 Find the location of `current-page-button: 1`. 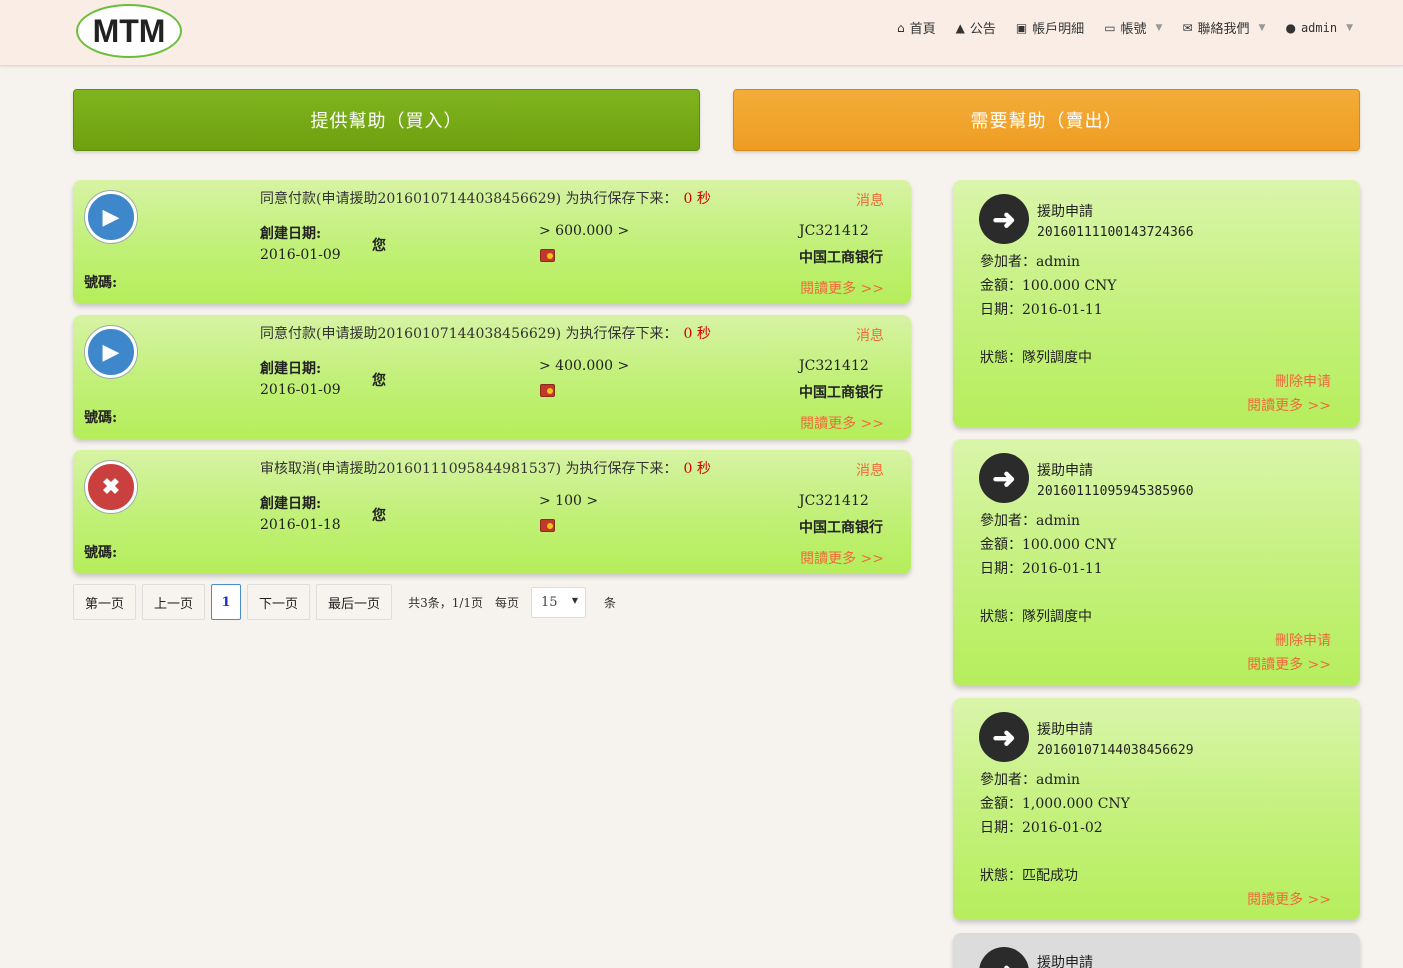

current-page-button: 1 is located at coordinates (226, 602).